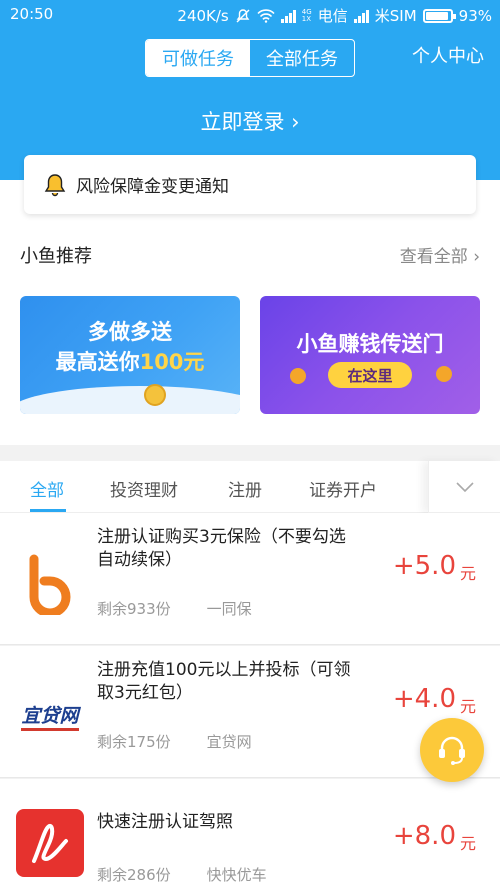 This screenshot has width=500, height=889. I want to click on tab-all: 全部, so click(47, 488).